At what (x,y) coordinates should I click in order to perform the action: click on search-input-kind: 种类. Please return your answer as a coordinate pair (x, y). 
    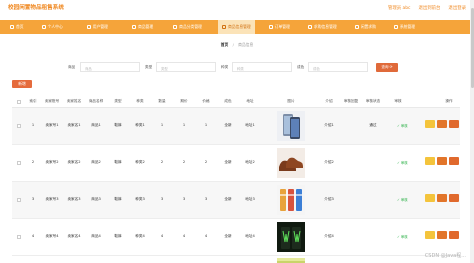
    Looking at the image, I should click on (262, 67).